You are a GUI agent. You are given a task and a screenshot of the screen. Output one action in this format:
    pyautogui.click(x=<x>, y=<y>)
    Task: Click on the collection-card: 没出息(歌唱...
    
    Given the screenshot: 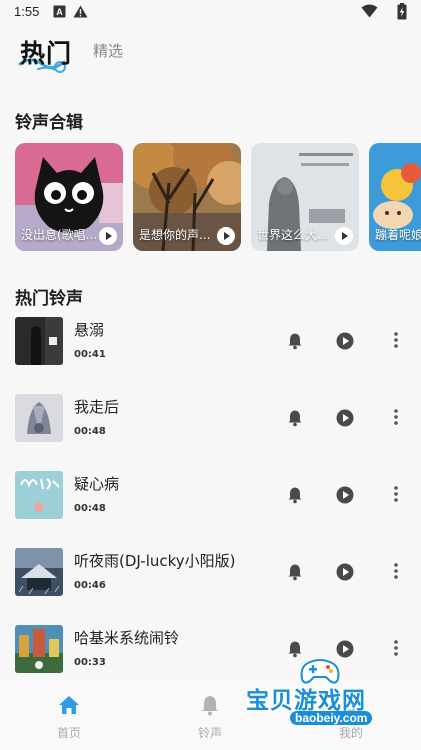 What is the action you would take?
    pyautogui.click(x=69, y=197)
    